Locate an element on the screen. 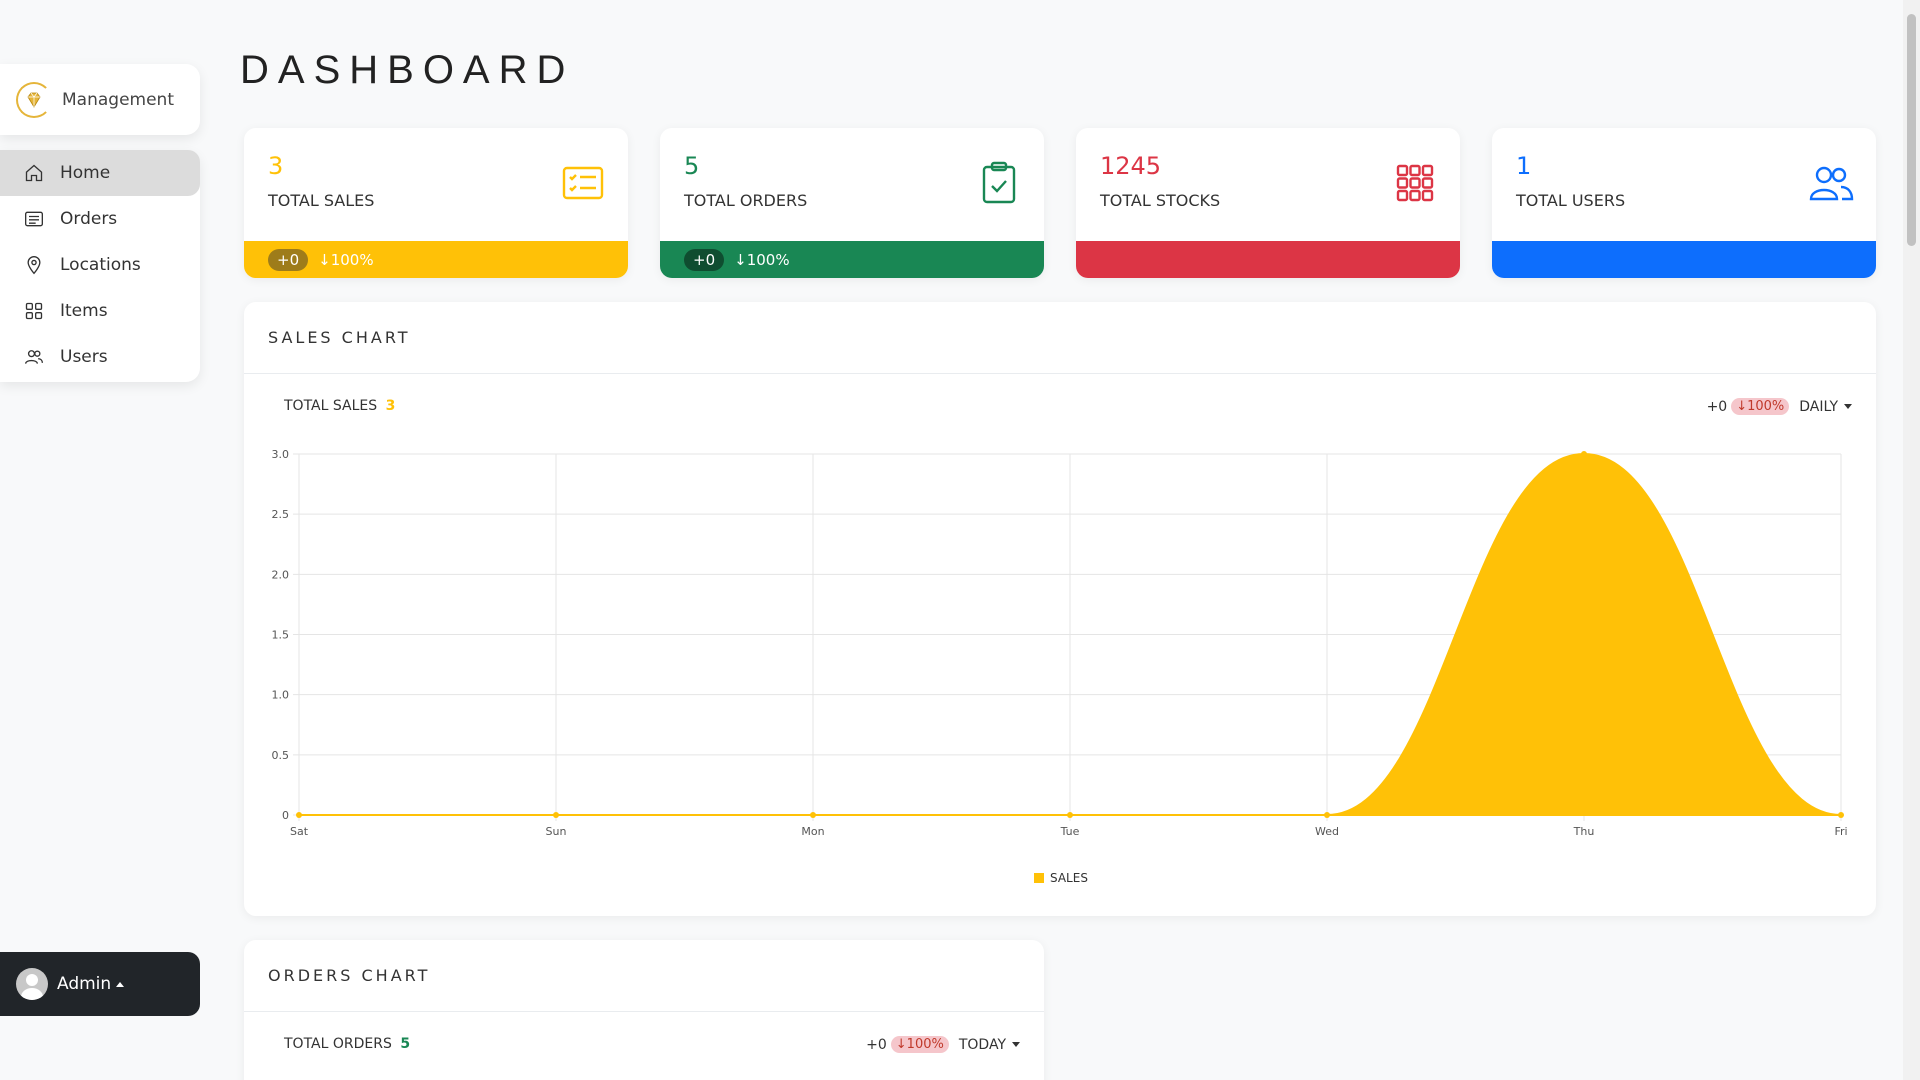 This screenshot has width=1920, height=1080. sidebar-item-home: Home is located at coordinates (100, 173).